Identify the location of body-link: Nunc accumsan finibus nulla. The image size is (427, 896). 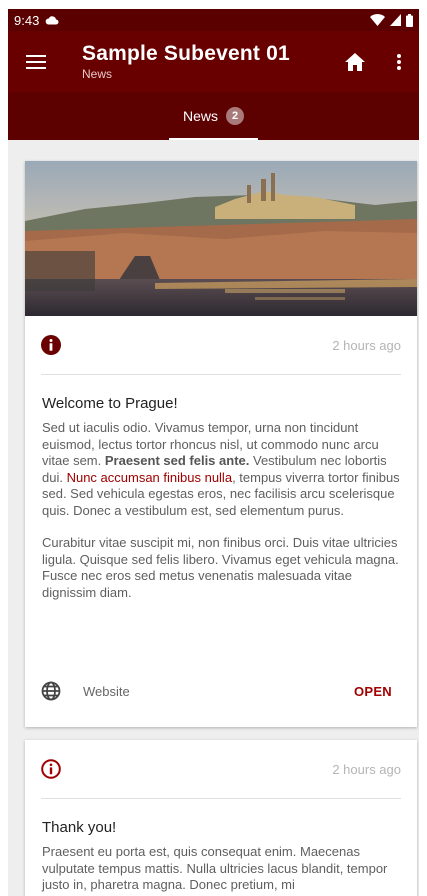
(149, 477).